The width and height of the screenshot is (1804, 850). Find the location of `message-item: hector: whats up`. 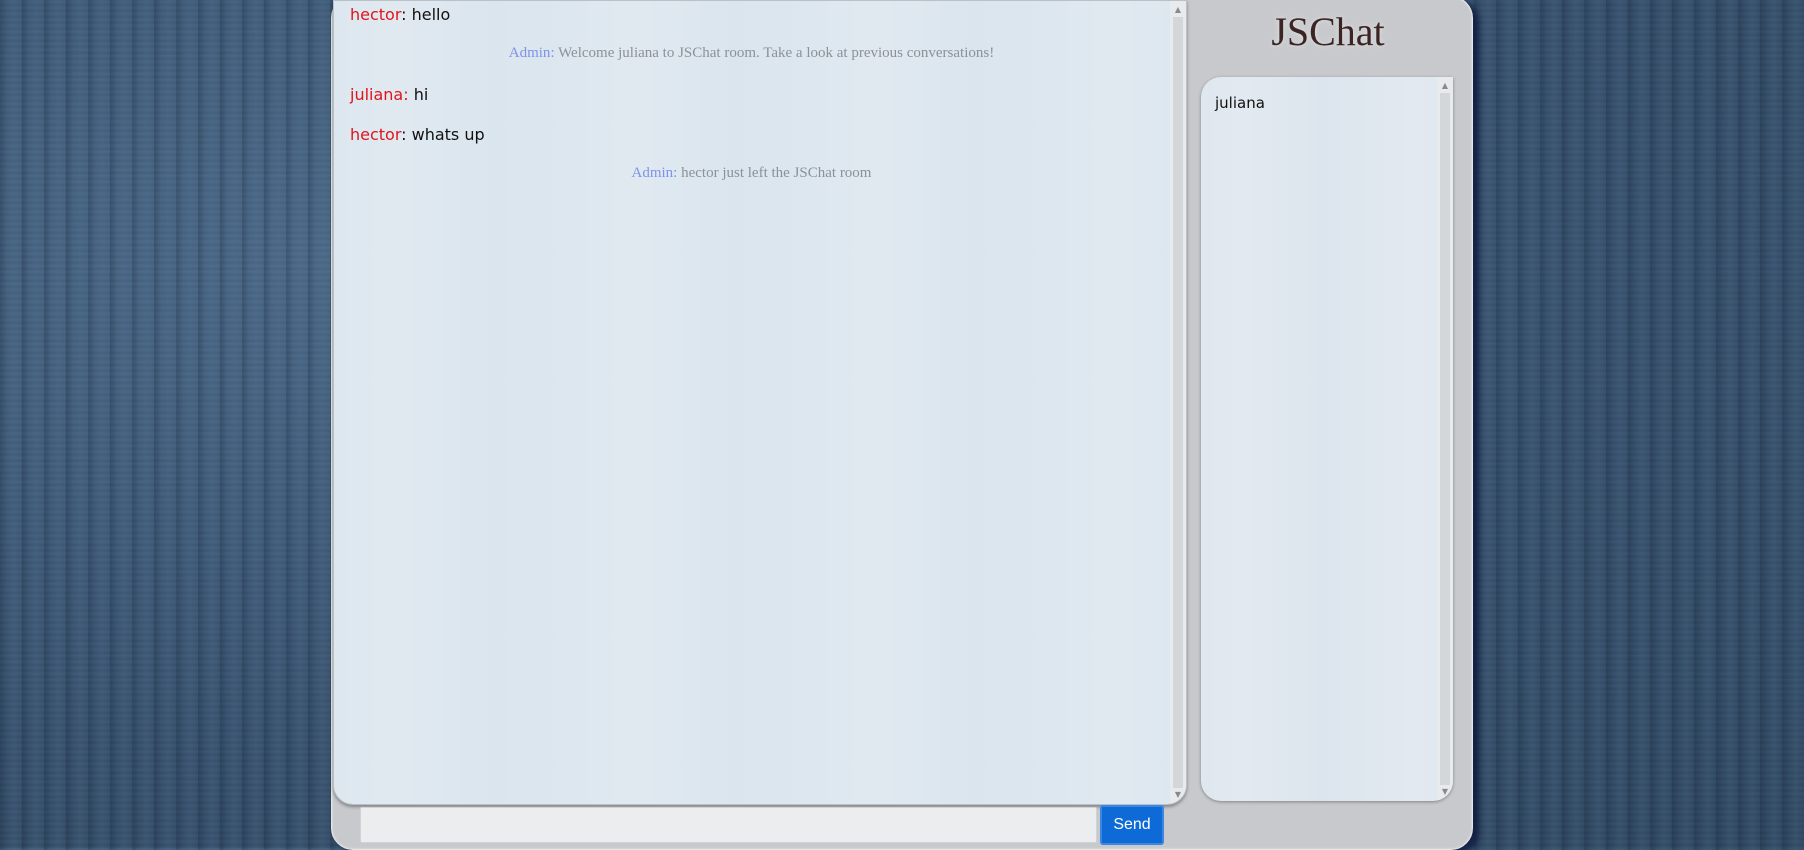

message-item: hector: whats up is located at coordinates (417, 134).